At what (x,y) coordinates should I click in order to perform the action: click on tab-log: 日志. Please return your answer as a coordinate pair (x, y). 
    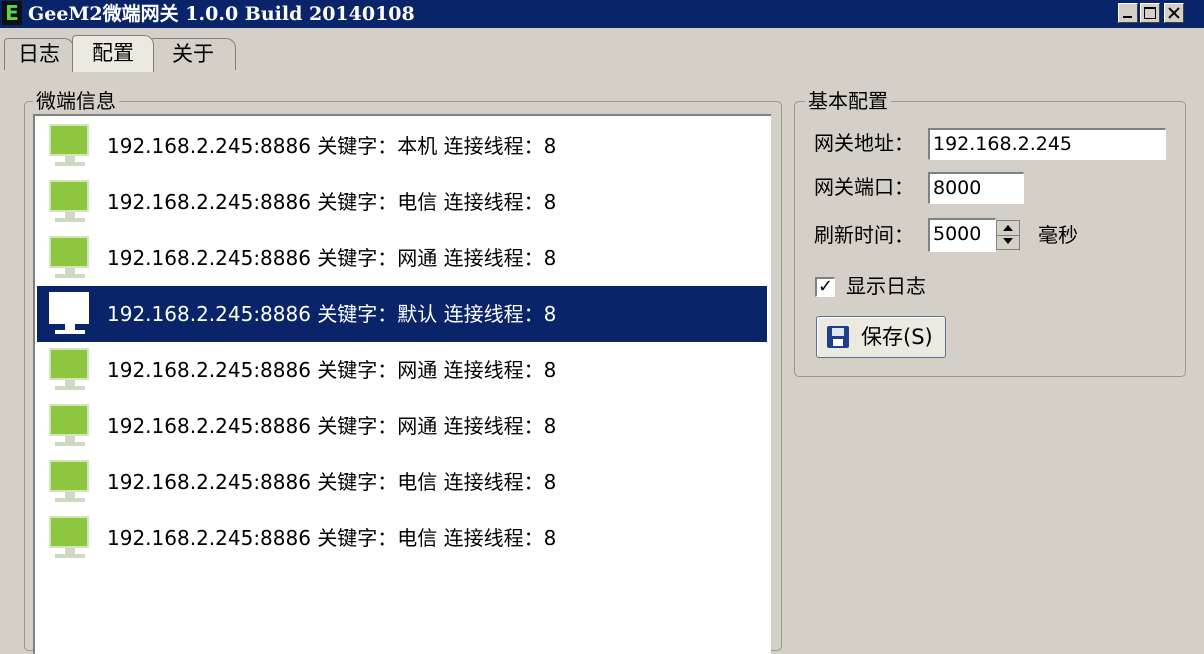
    Looking at the image, I should click on (39, 54).